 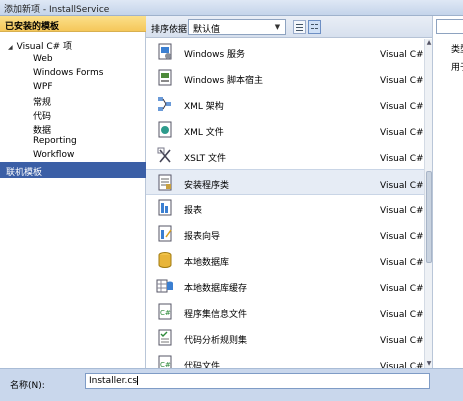 What do you see at coordinates (285, 312) in the screenshot?
I see `template-row: C# 程序集信息文件 Visual C# 项` at bounding box center [285, 312].